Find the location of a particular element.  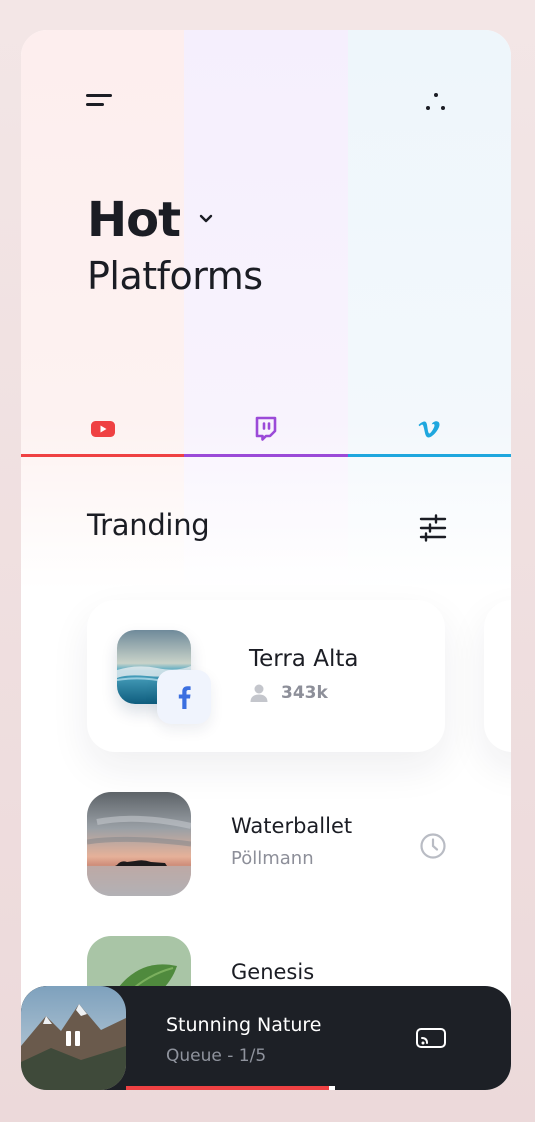

tab-underline-youtube is located at coordinates (103, 455).